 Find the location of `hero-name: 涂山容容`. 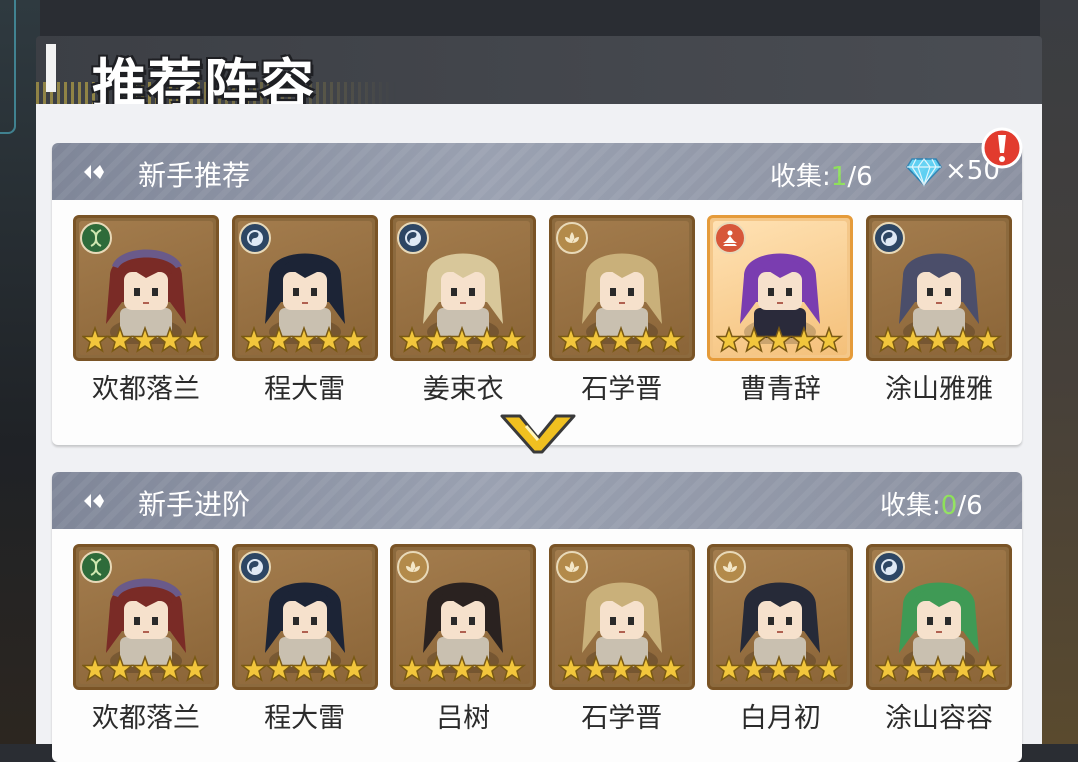

hero-name: 涂山容容 is located at coordinates (939, 718).